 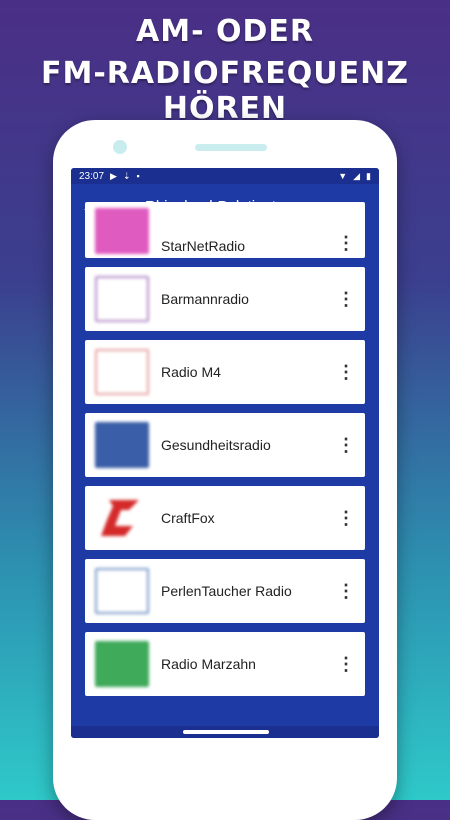 What do you see at coordinates (208, 664) in the screenshot?
I see `station-name: Radio Marzahn` at bounding box center [208, 664].